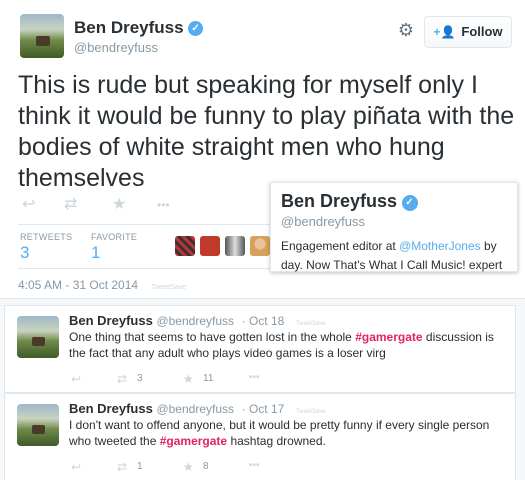 Image resolution: width=525 pixels, height=480 pixels. I want to click on tweet-date: · Oct 18, so click(263, 321).